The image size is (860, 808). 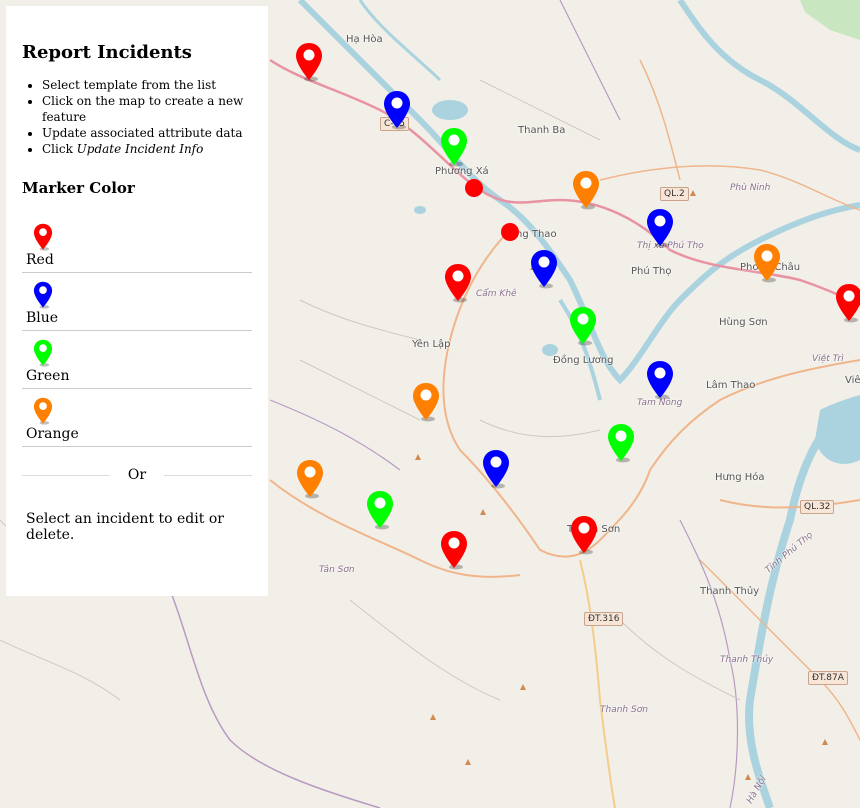 What do you see at coordinates (604, 619) in the screenshot?
I see `road-shield: ĐT.316` at bounding box center [604, 619].